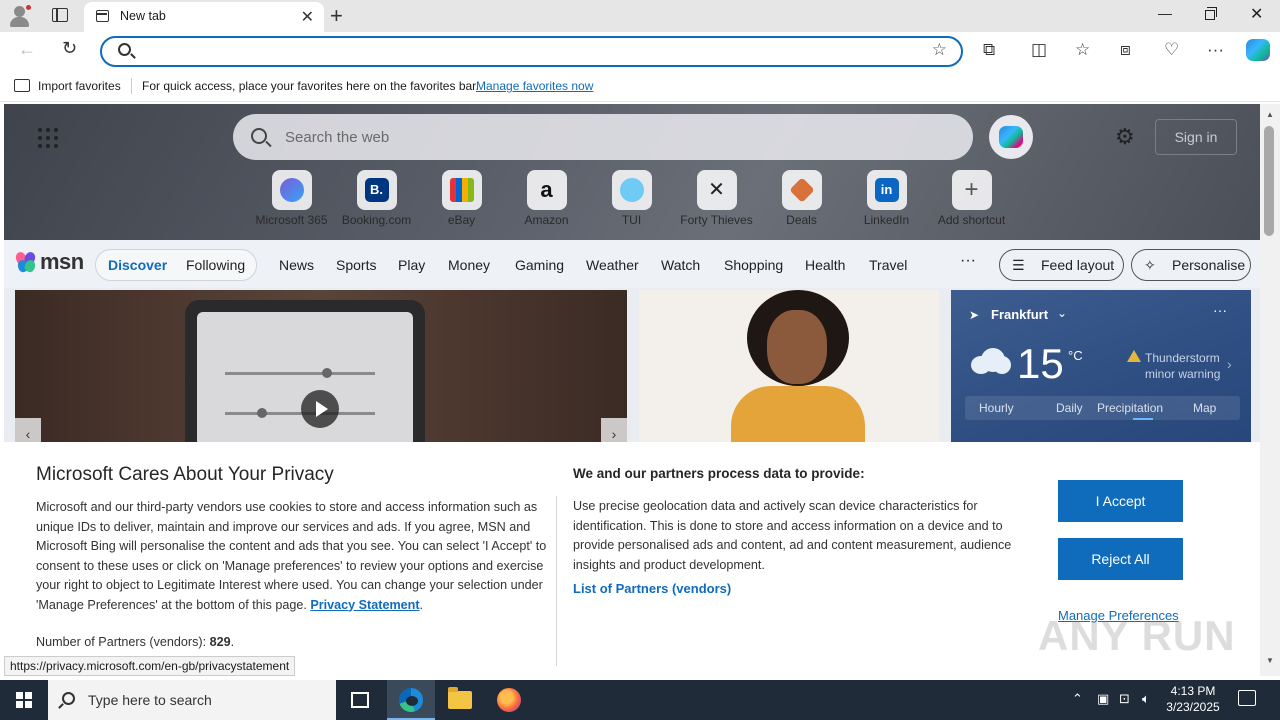 This screenshot has width=1280, height=720. I want to click on favorite-star-icon: ☆, so click(939, 50).